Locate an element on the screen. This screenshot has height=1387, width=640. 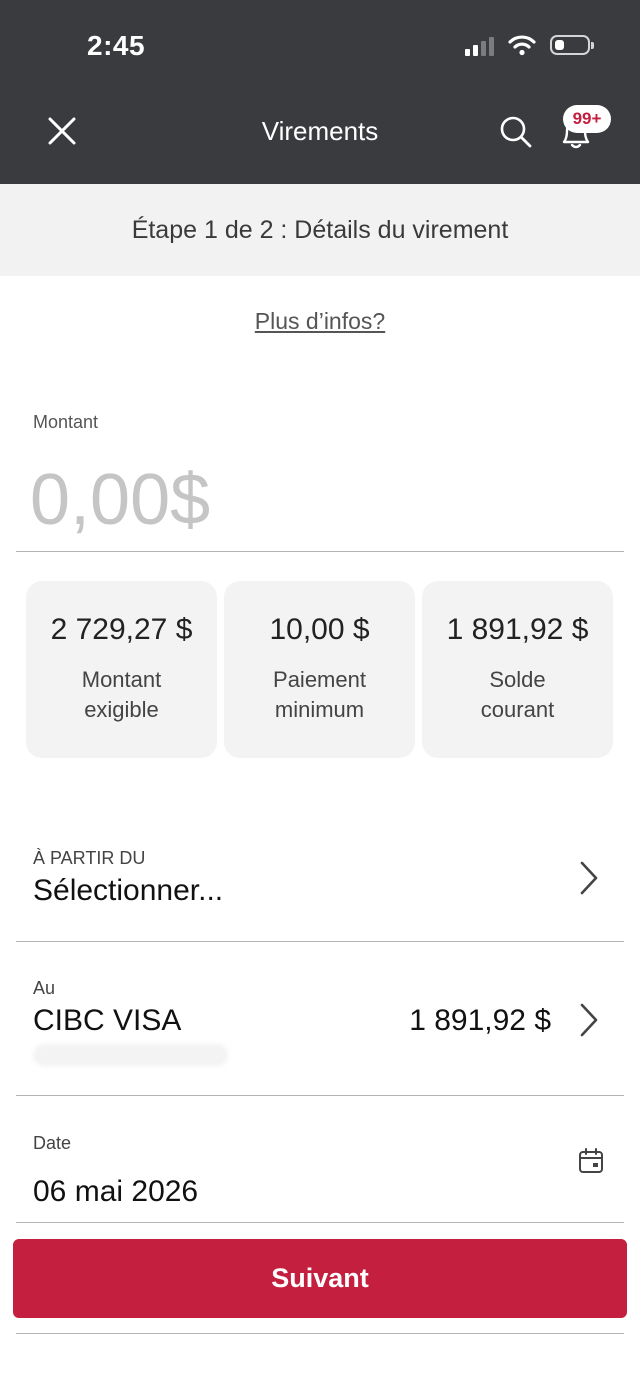
card-label: Solde courant is located at coordinates (517, 694).